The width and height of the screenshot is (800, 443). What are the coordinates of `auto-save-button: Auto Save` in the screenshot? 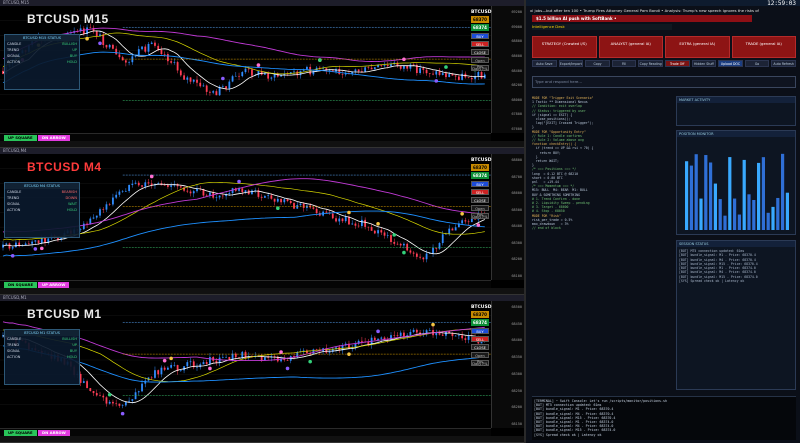 It's located at (544, 63).